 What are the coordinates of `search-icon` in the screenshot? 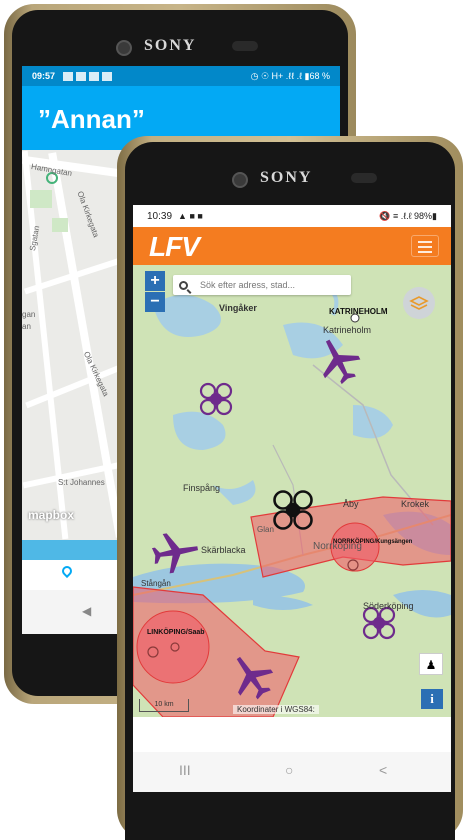 It's located at (183, 285).